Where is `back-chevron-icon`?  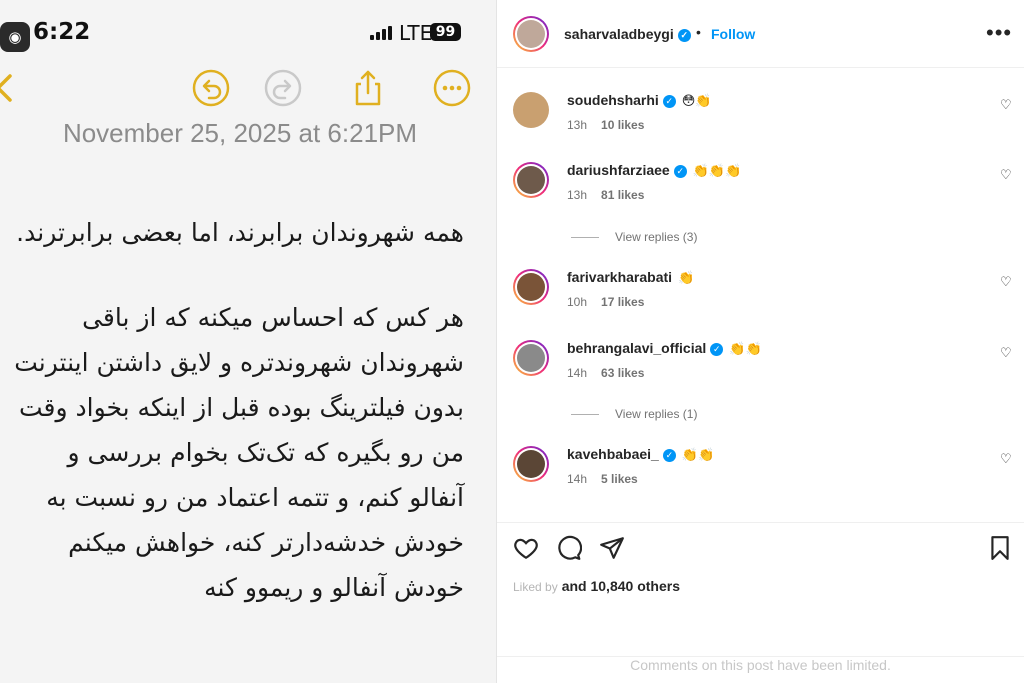
back-chevron-icon is located at coordinates (13, 88).